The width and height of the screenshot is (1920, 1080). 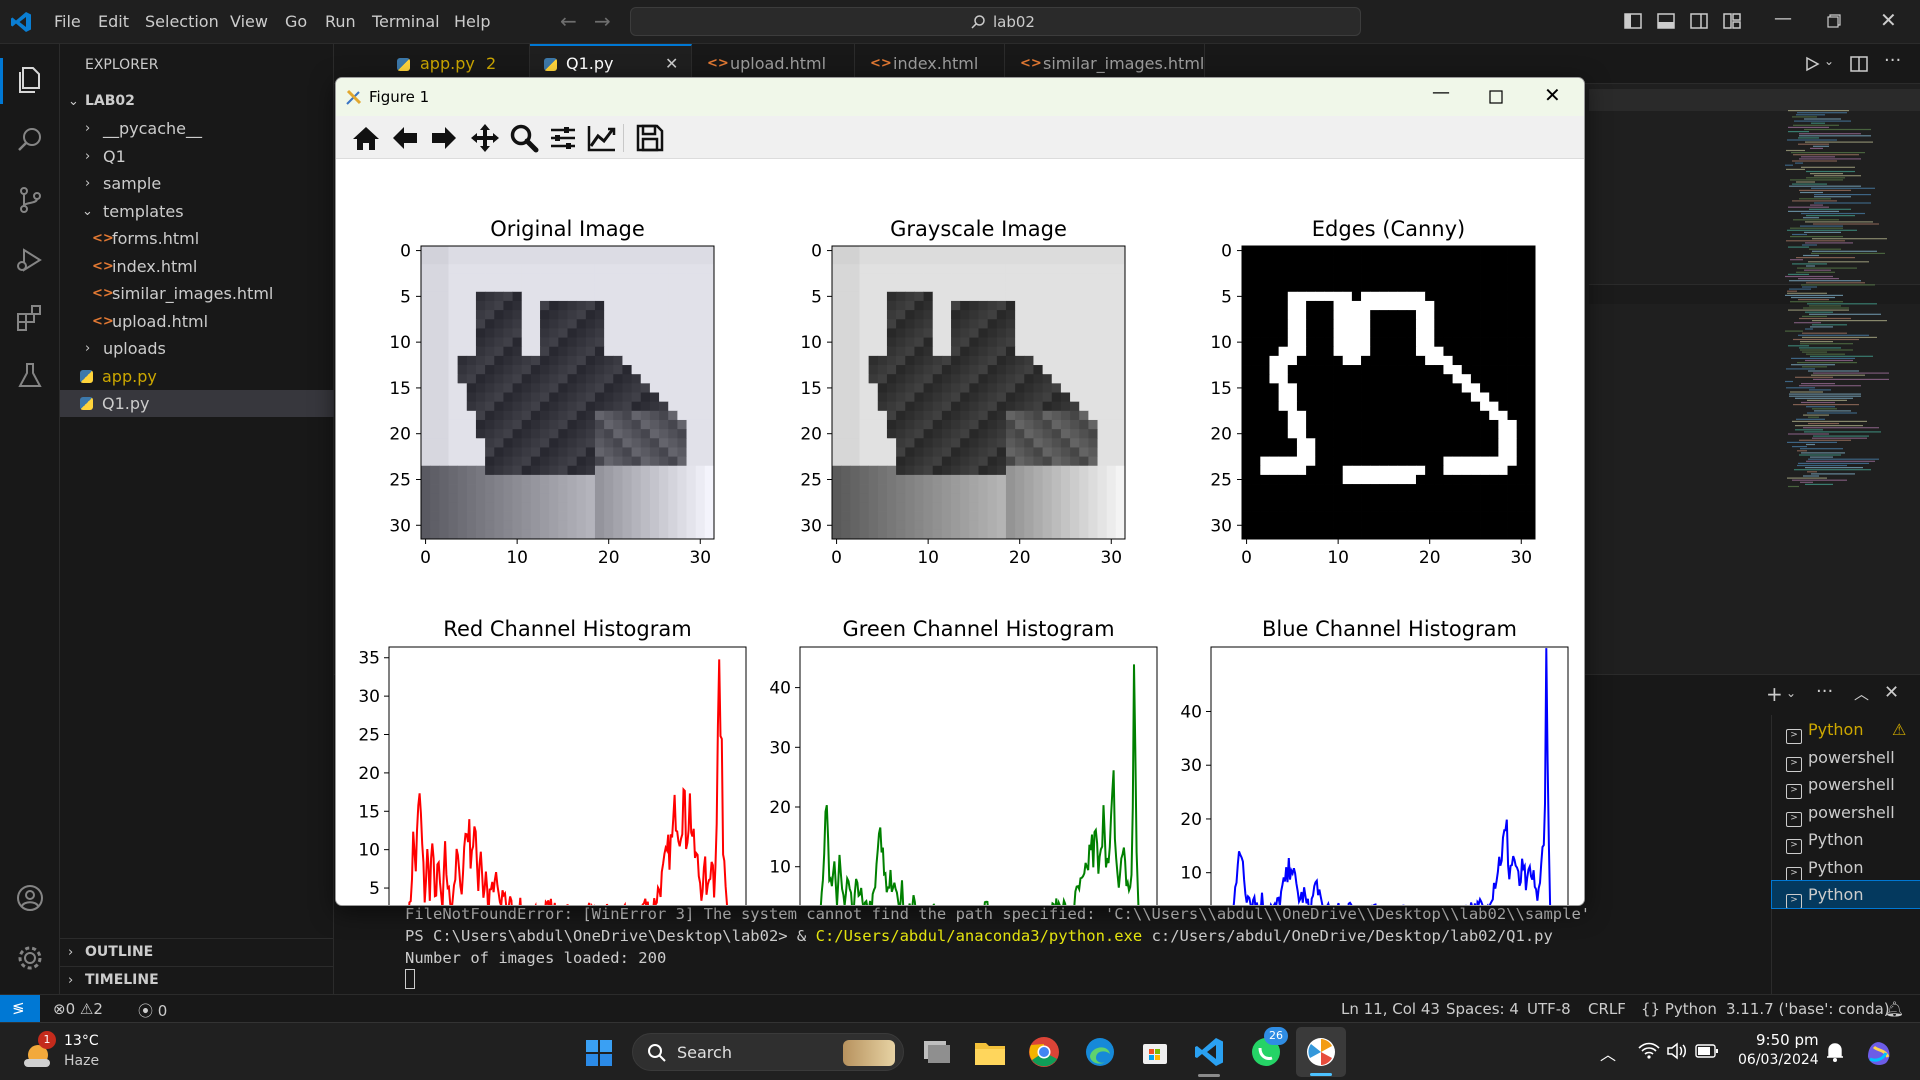 I want to click on weather-widget: 1, so click(x=38, y=1050).